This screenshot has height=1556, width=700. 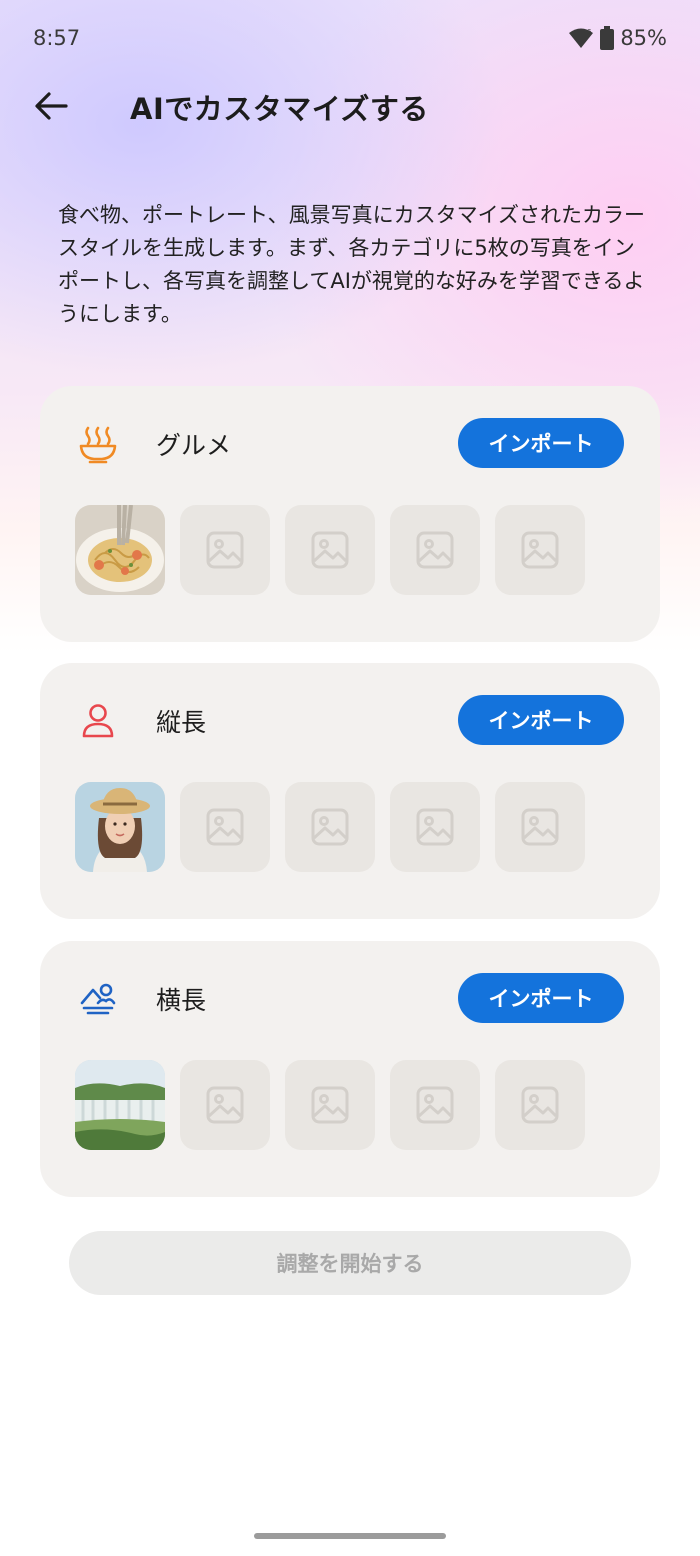 What do you see at coordinates (607, 38) in the screenshot?
I see `battery-icon` at bounding box center [607, 38].